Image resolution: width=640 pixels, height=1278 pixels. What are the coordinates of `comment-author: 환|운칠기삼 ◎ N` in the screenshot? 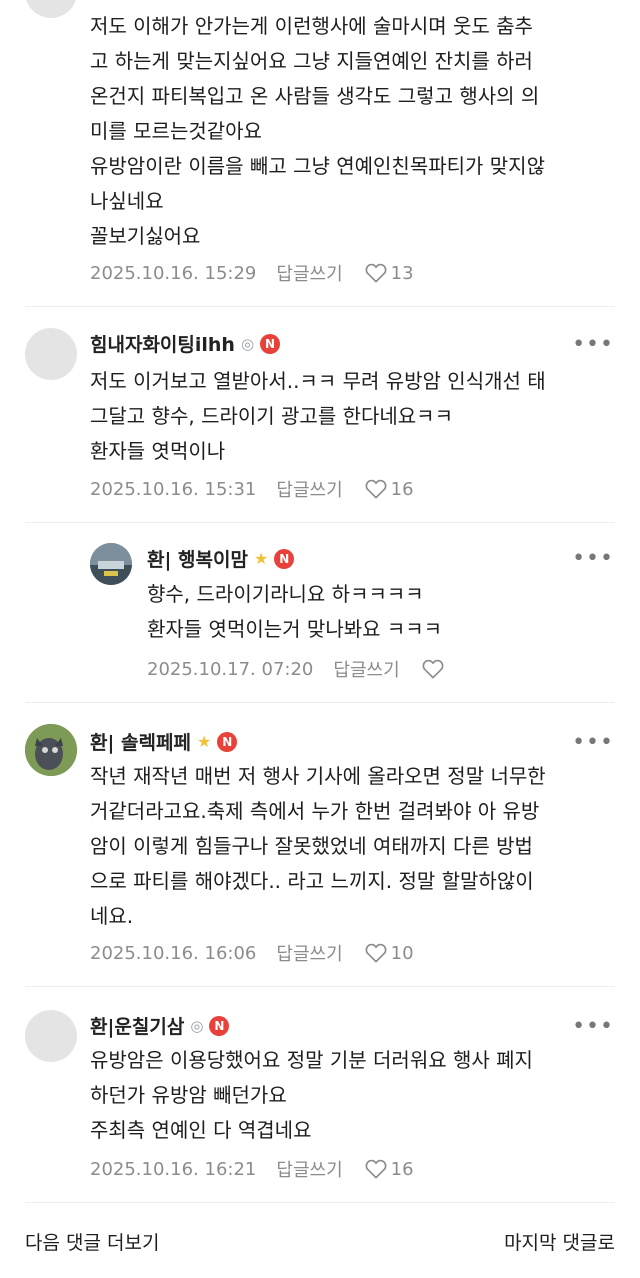 It's located at (160, 1025).